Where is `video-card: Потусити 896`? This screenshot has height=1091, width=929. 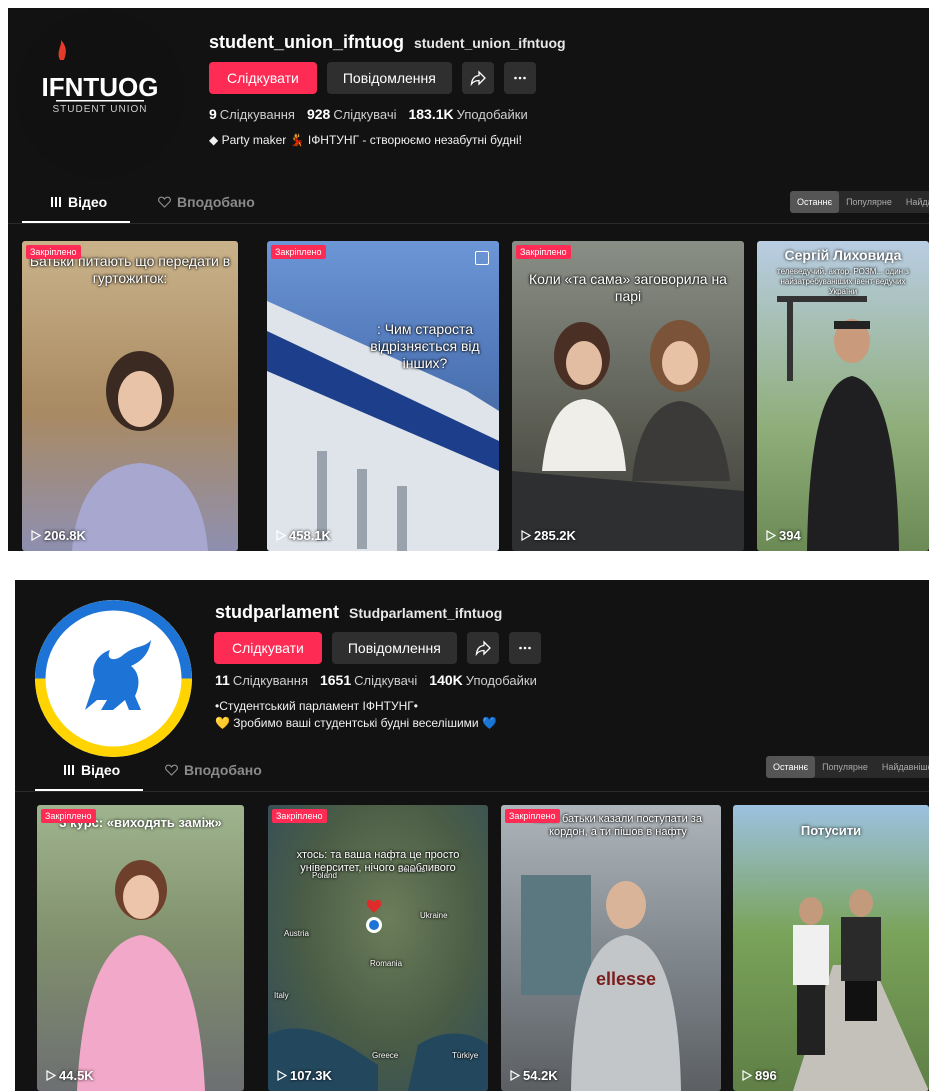
video-card: Потусити 896 is located at coordinates (831, 948).